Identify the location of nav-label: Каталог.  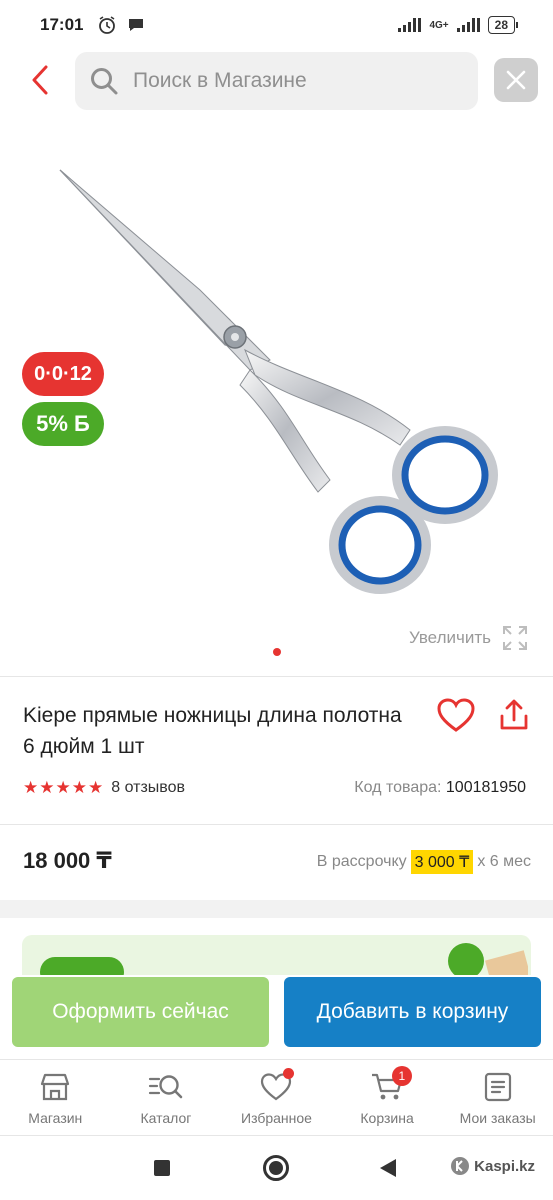
(166, 1118).